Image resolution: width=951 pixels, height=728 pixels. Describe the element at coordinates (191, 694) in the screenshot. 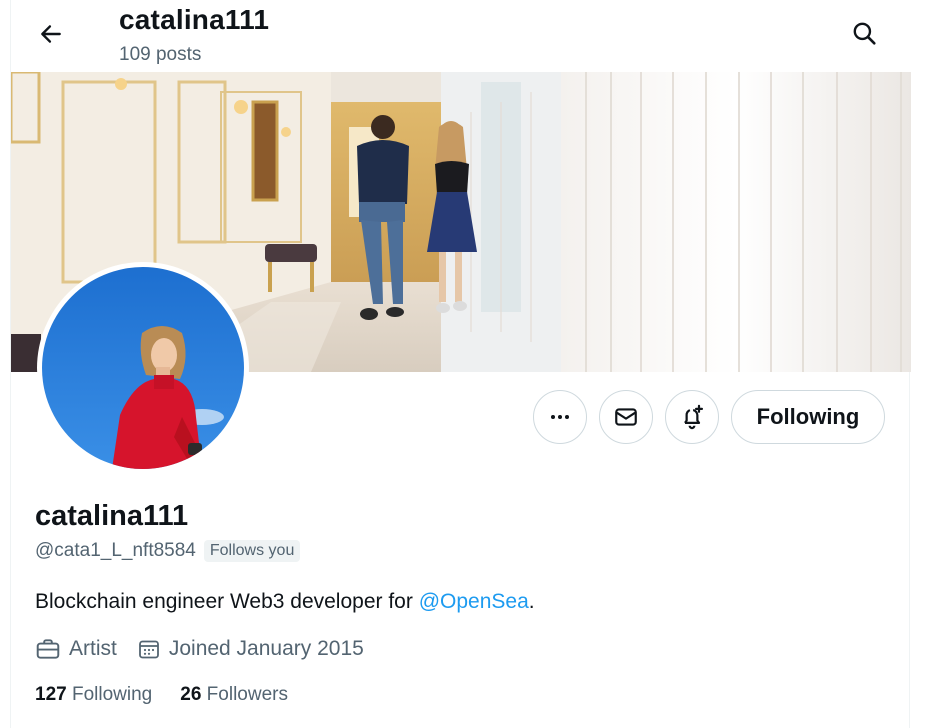

I see `followers-count: 26` at that location.